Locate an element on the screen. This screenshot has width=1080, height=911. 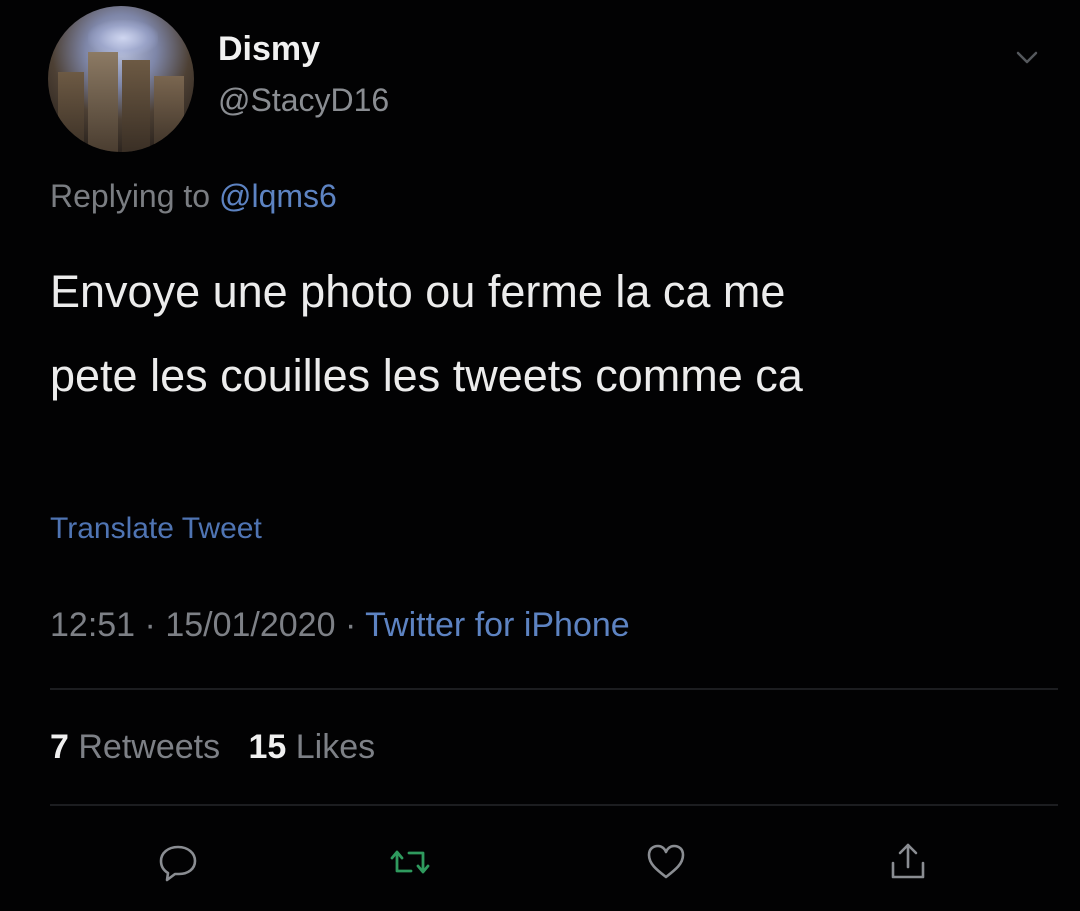
tweet-stats: 7 Retweets 15 Likes is located at coordinates (212, 747).